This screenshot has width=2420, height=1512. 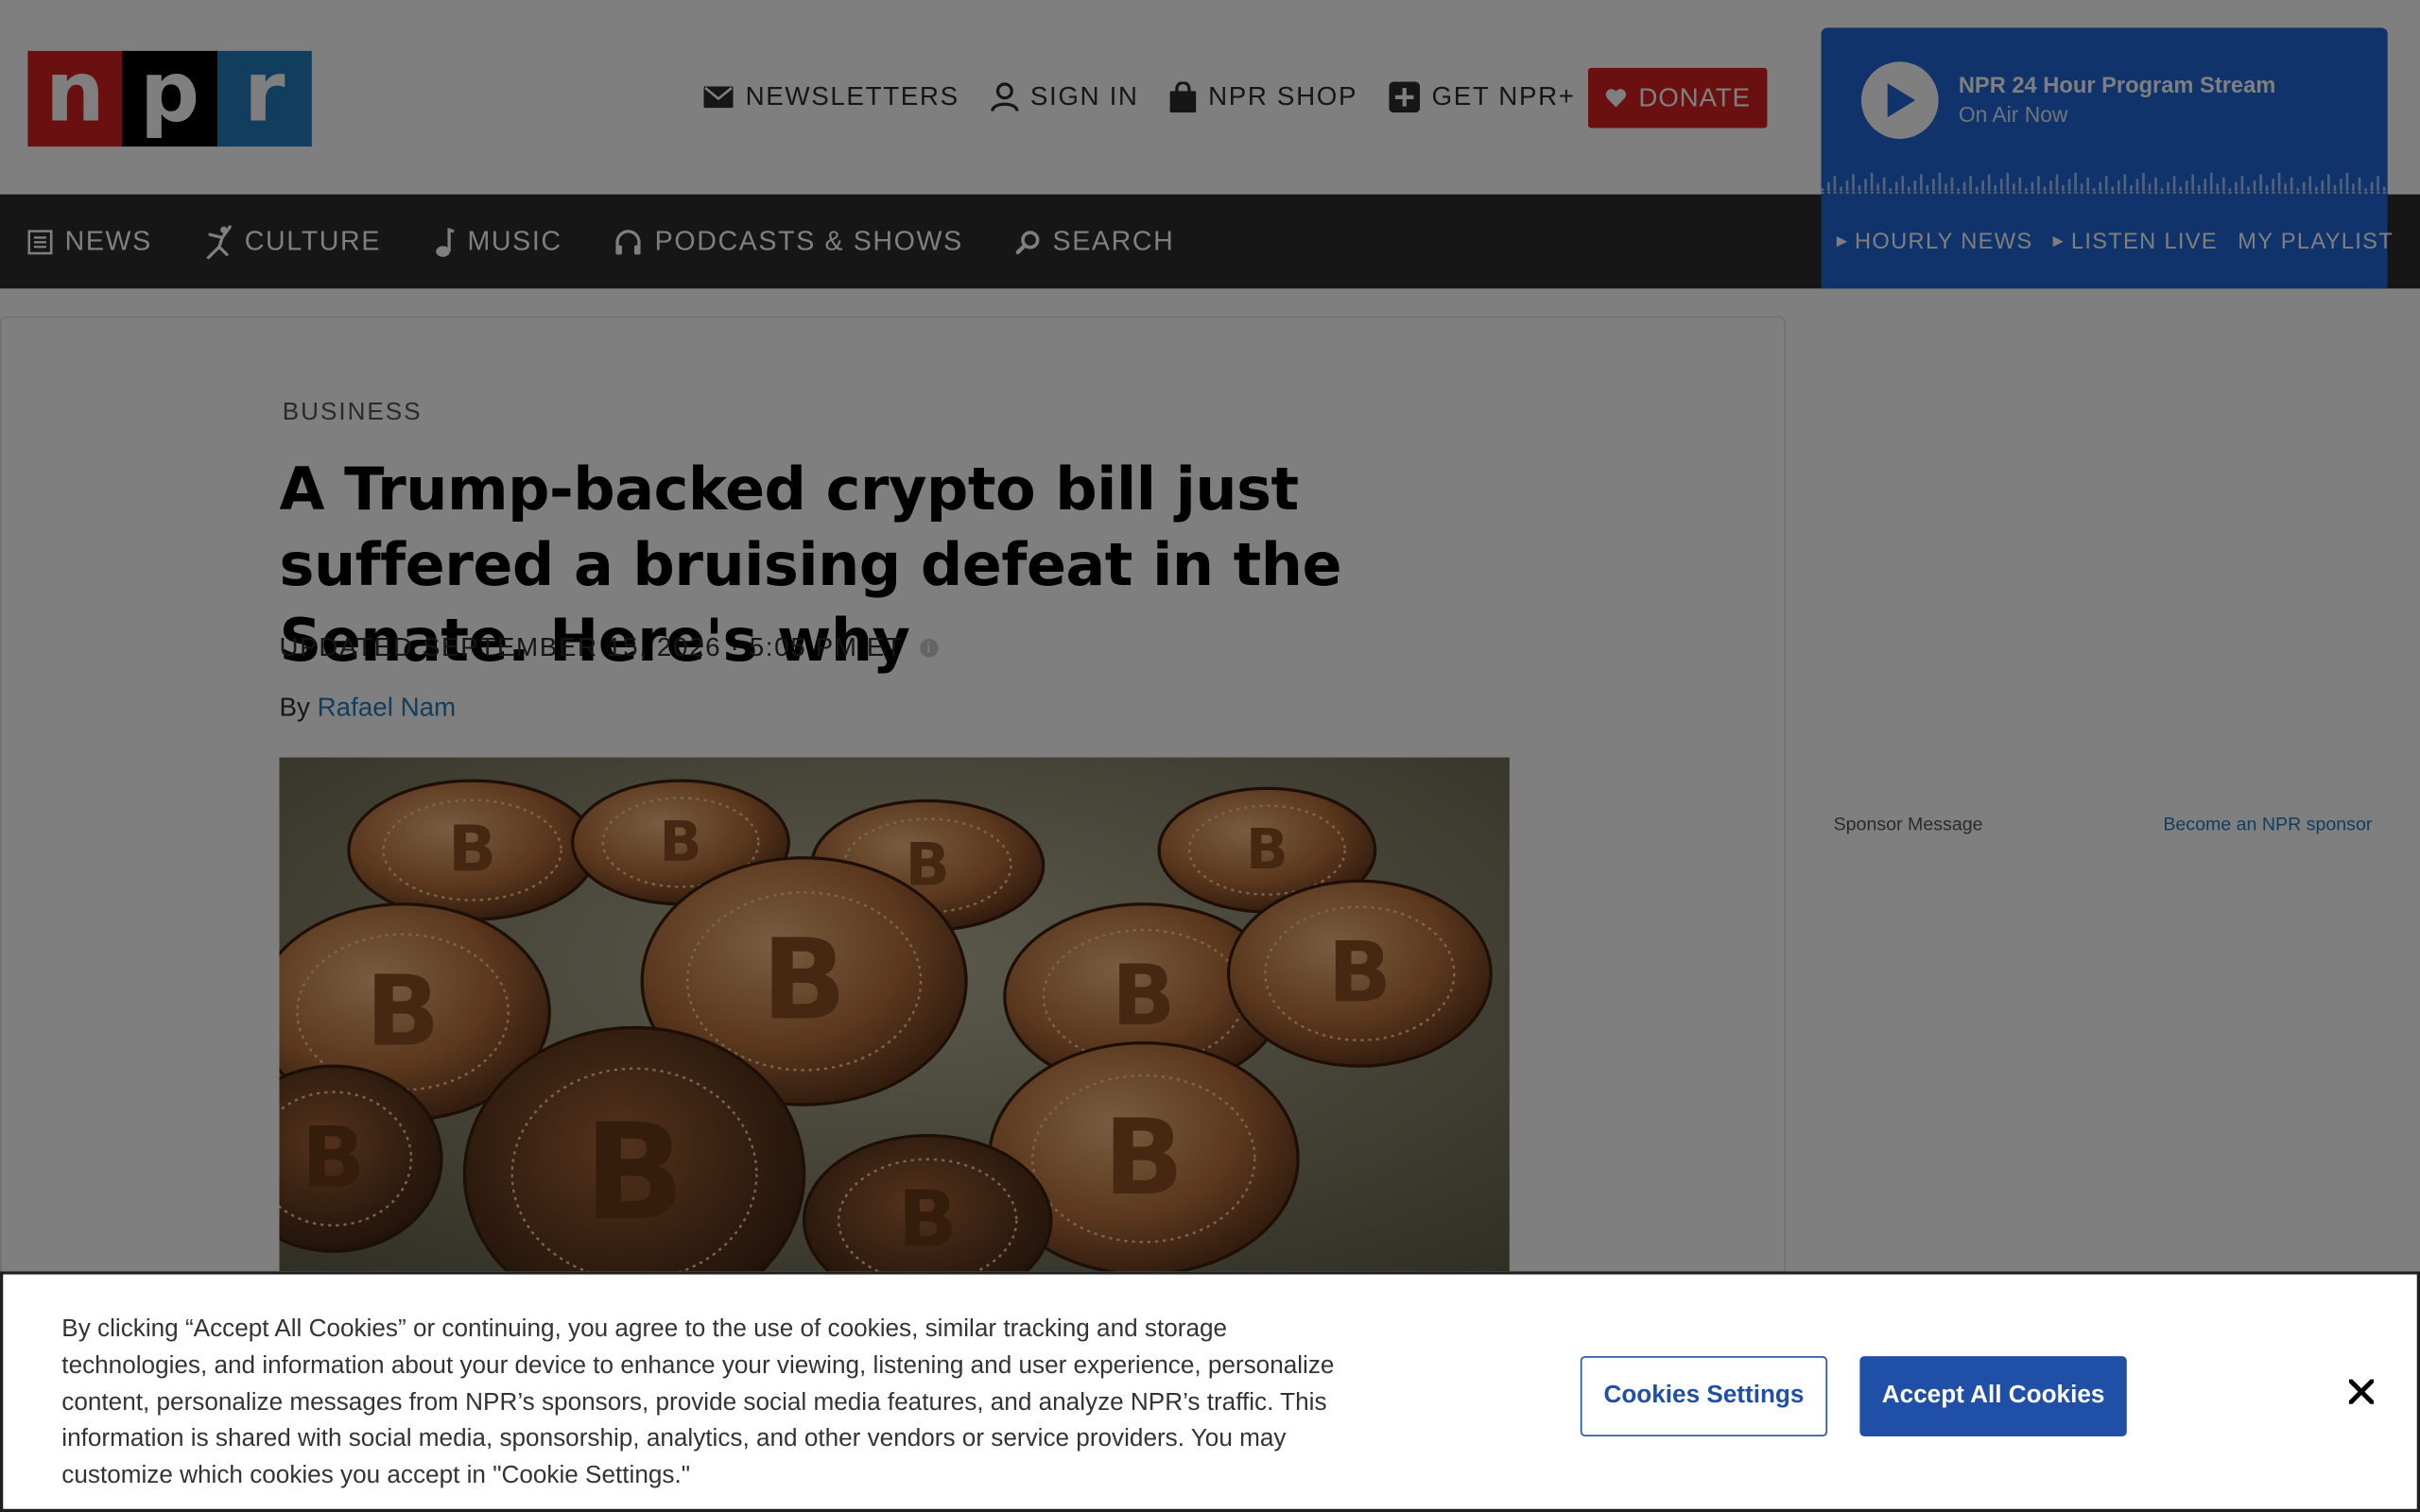 I want to click on close-banner-button, so click(x=2361, y=1392).